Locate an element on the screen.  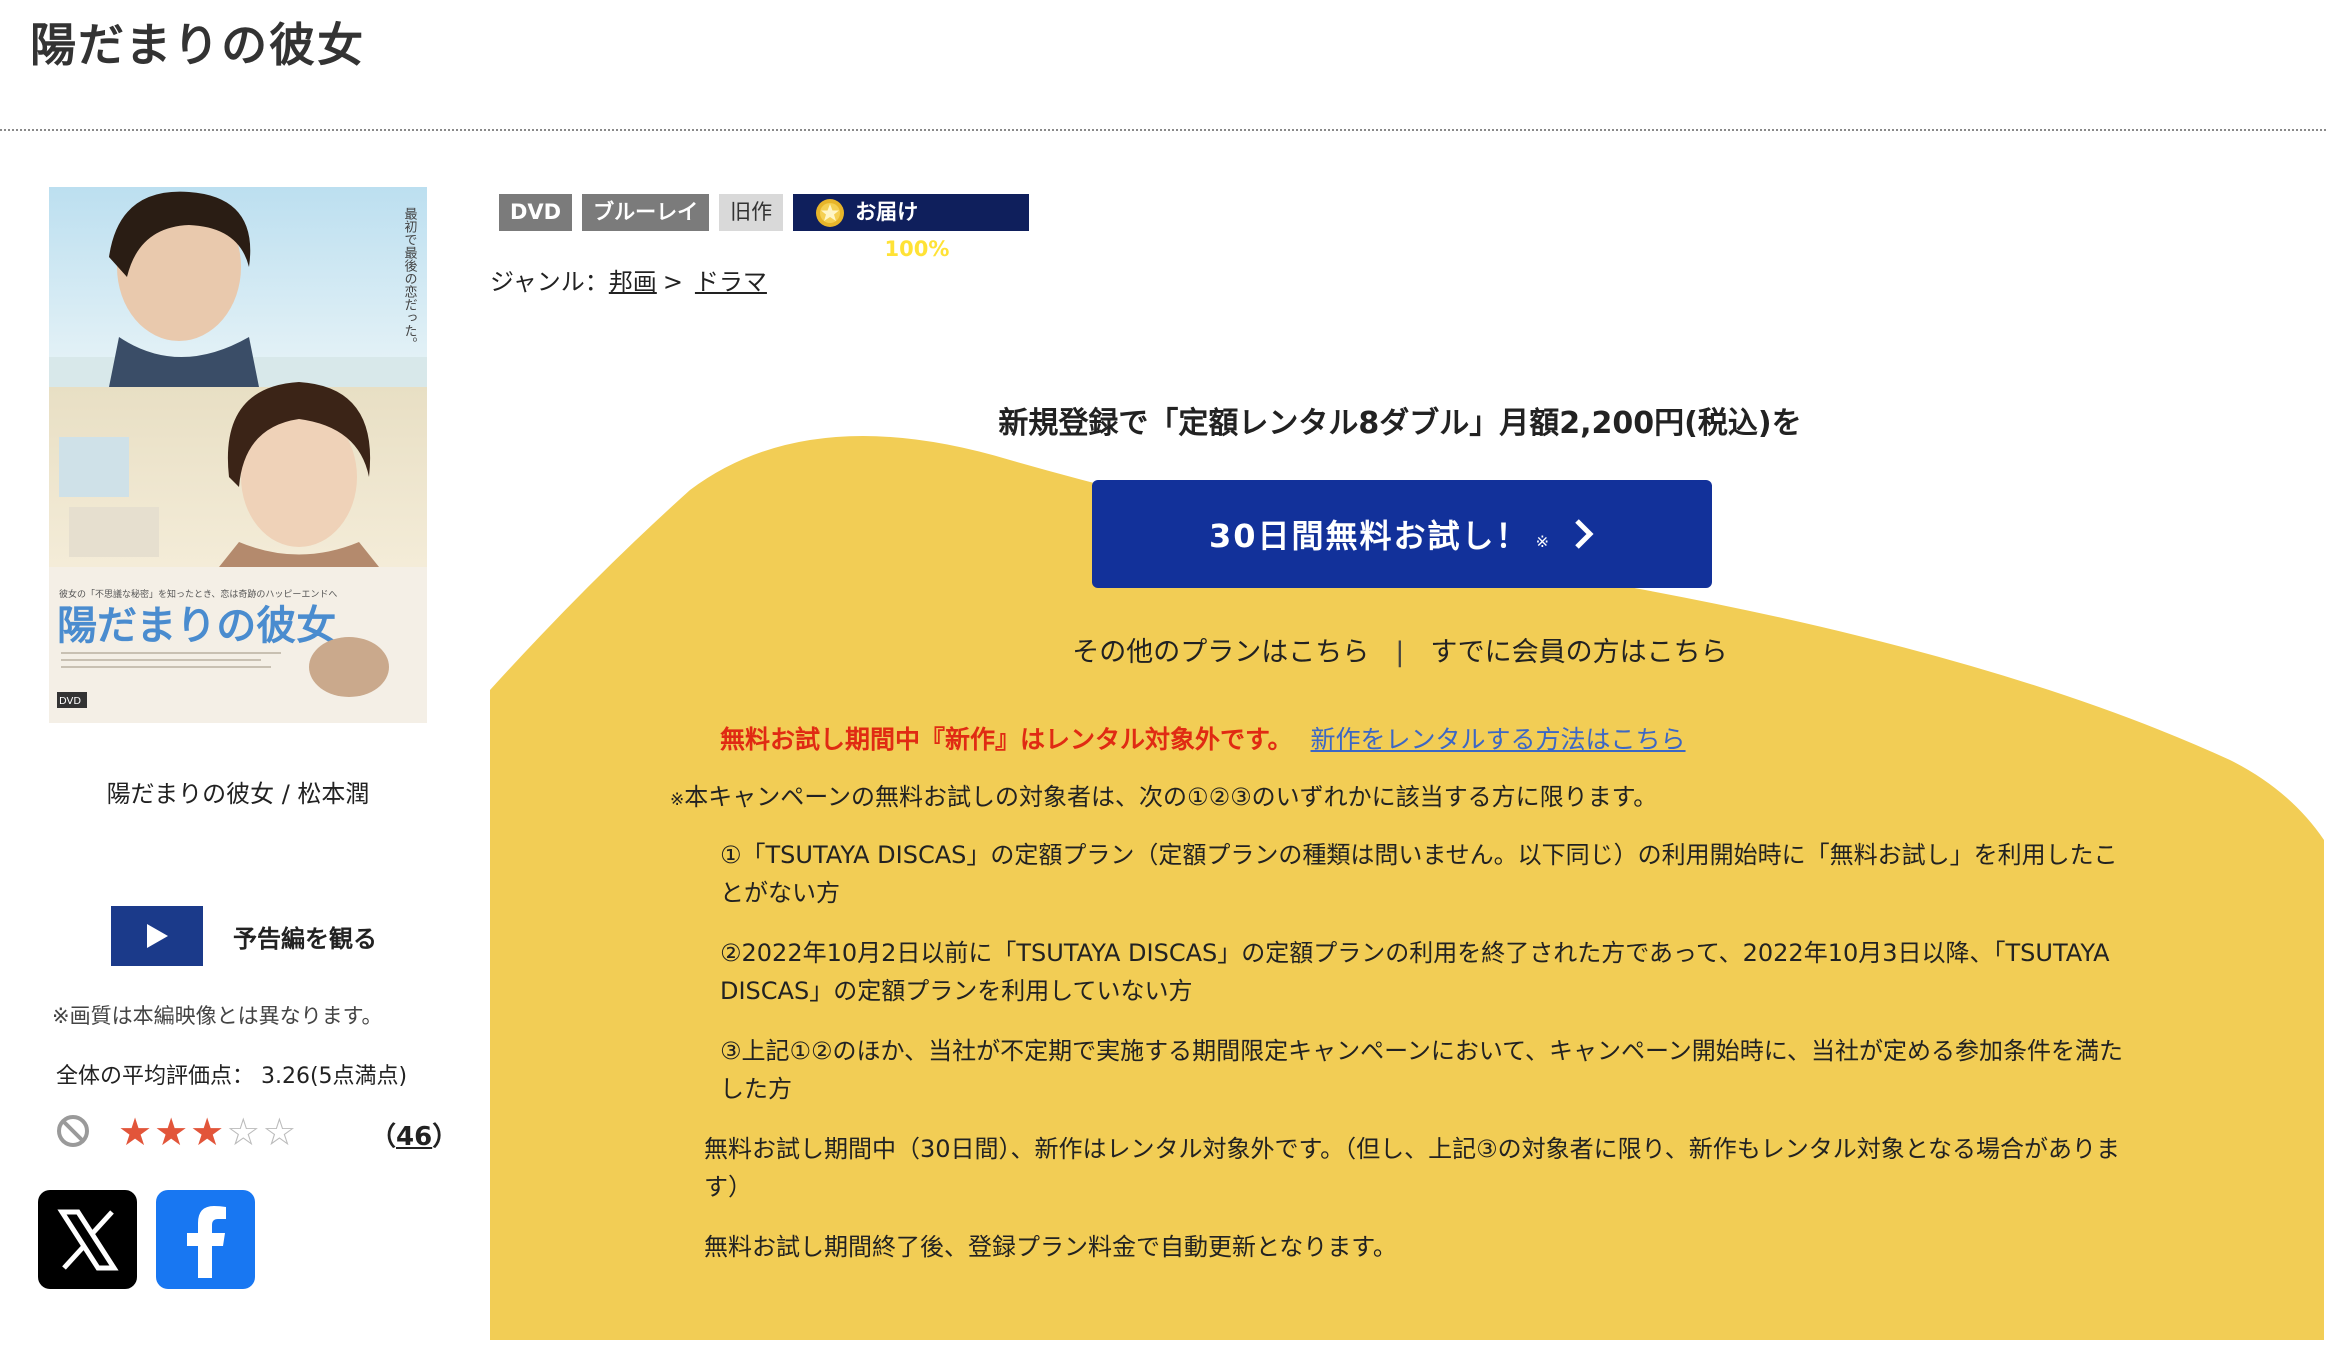
format-badges: DVD ブルーレイ 旧作 お届け率:100% is located at coordinates (769, 227).